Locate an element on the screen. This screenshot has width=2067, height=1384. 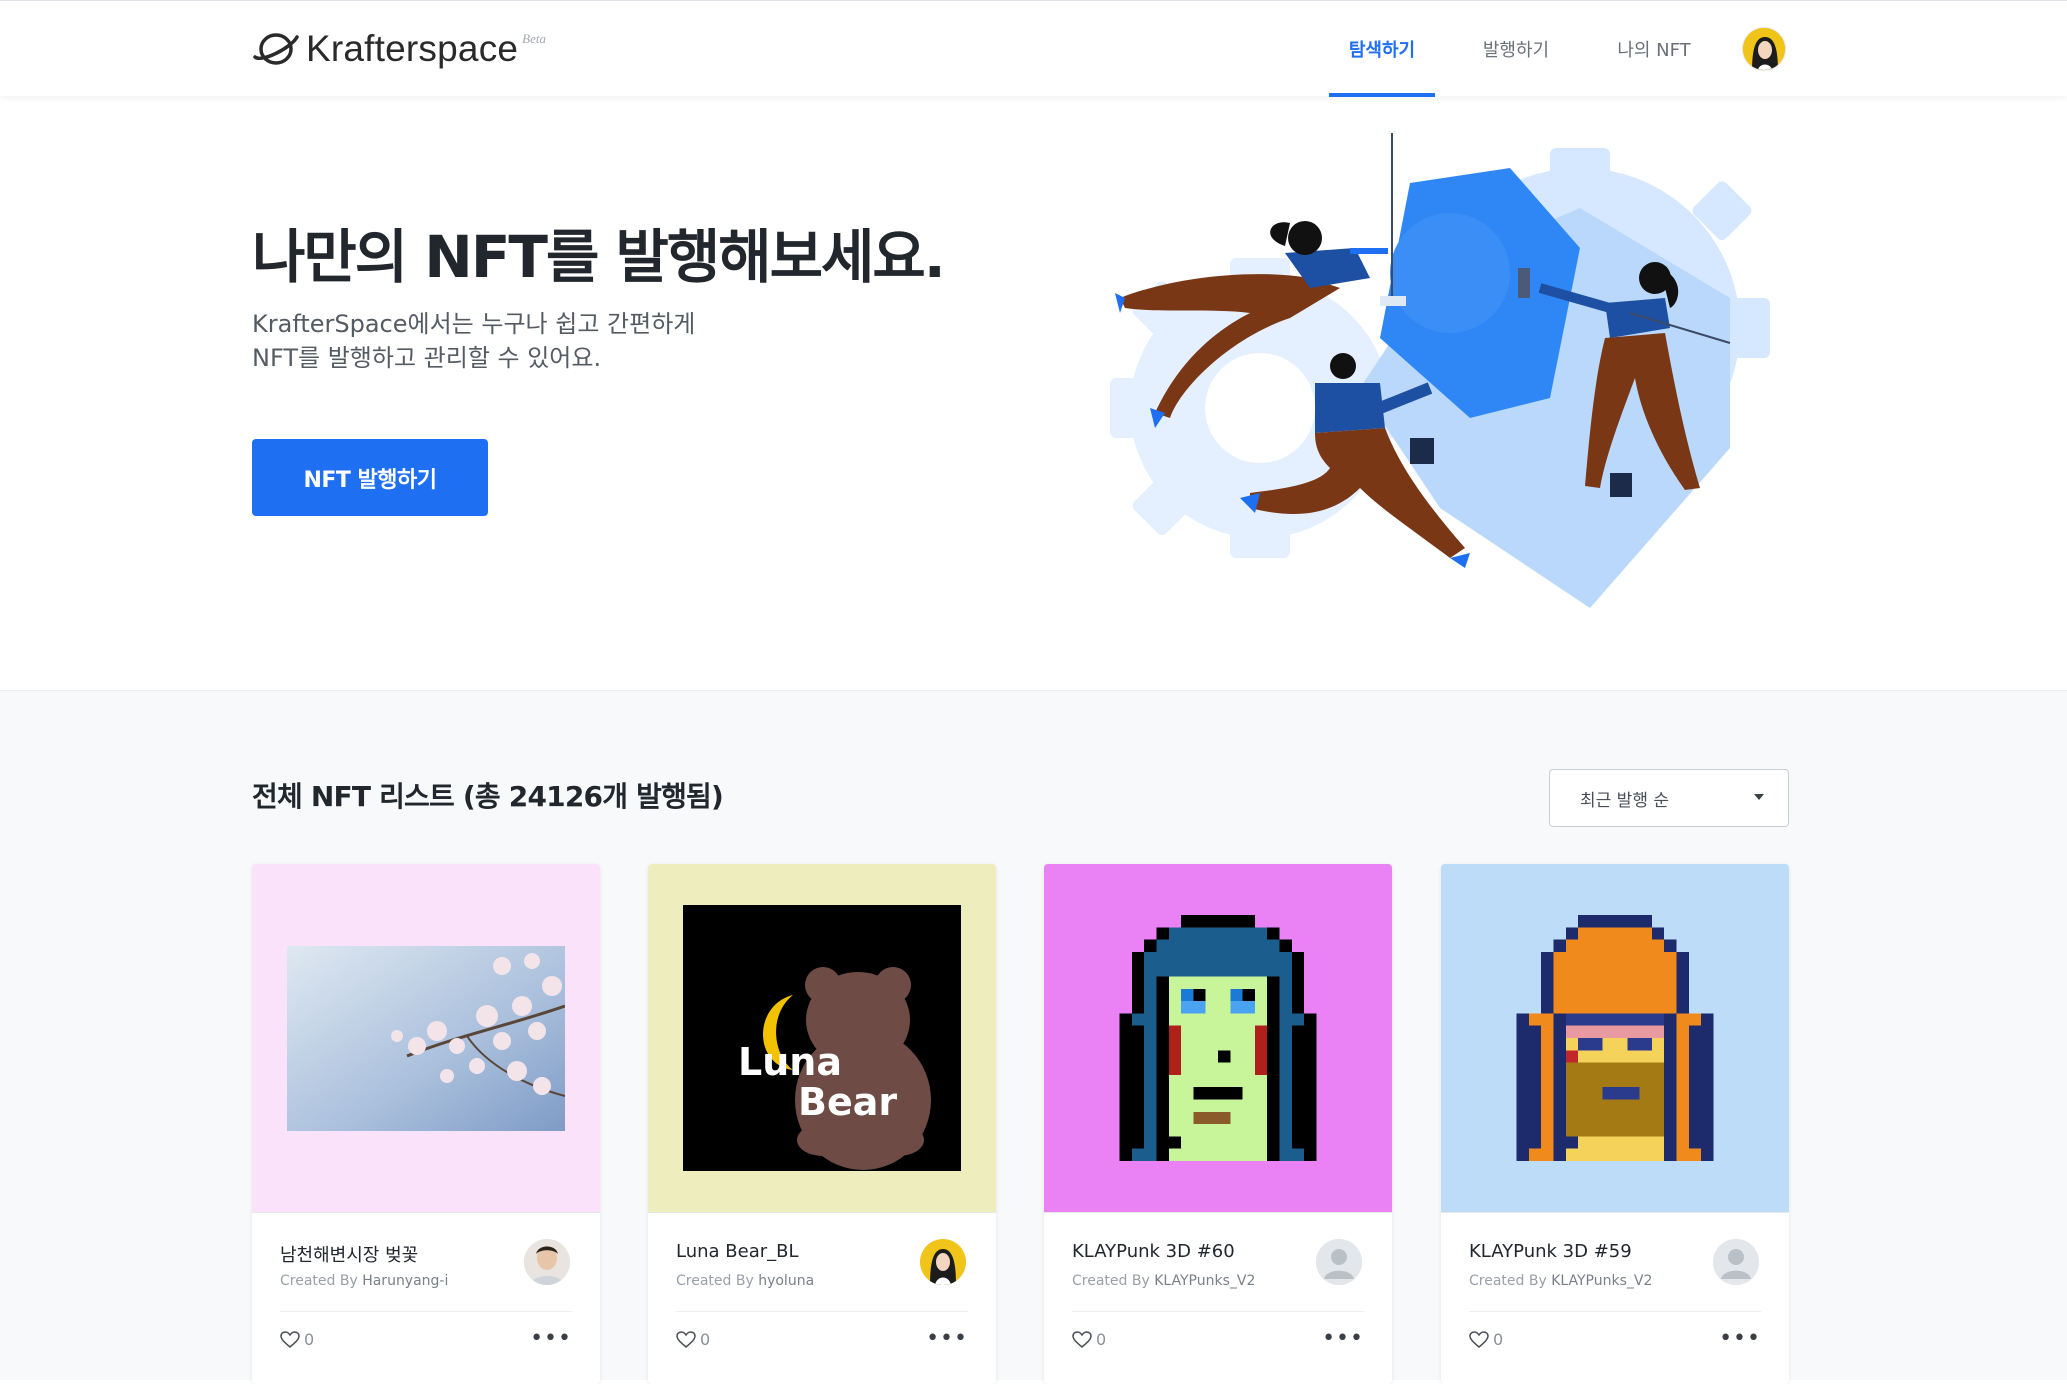
nft-card: 남천해변시장 벚꽃 Created By Harunyang-i 0 ••• is located at coordinates (426, 1124).